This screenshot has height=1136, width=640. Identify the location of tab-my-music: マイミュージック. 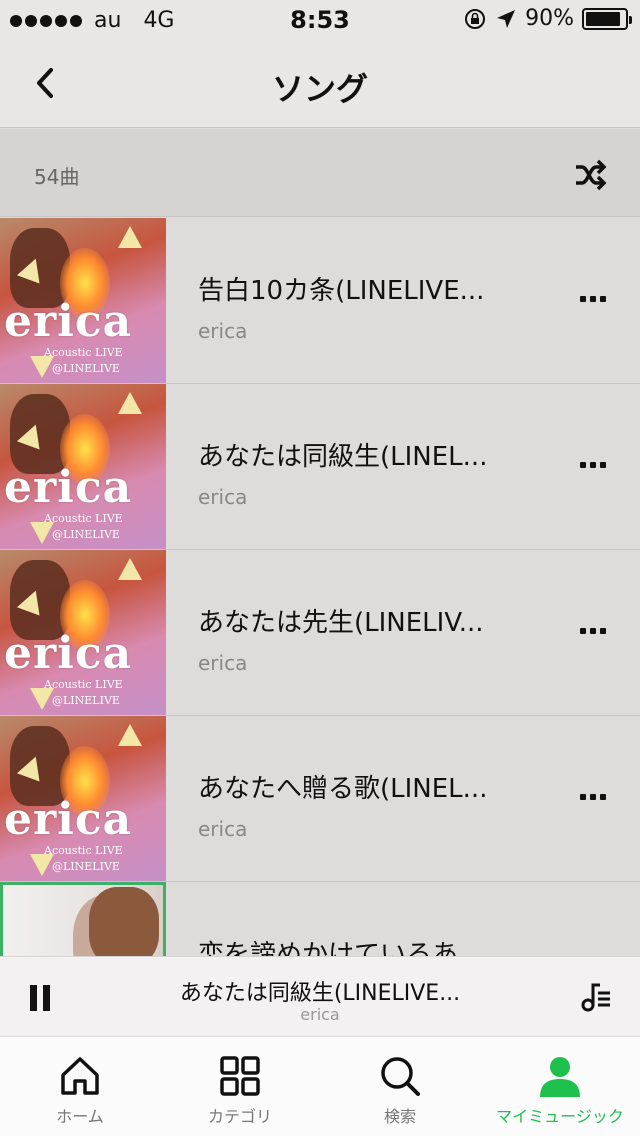
(560, 1086).